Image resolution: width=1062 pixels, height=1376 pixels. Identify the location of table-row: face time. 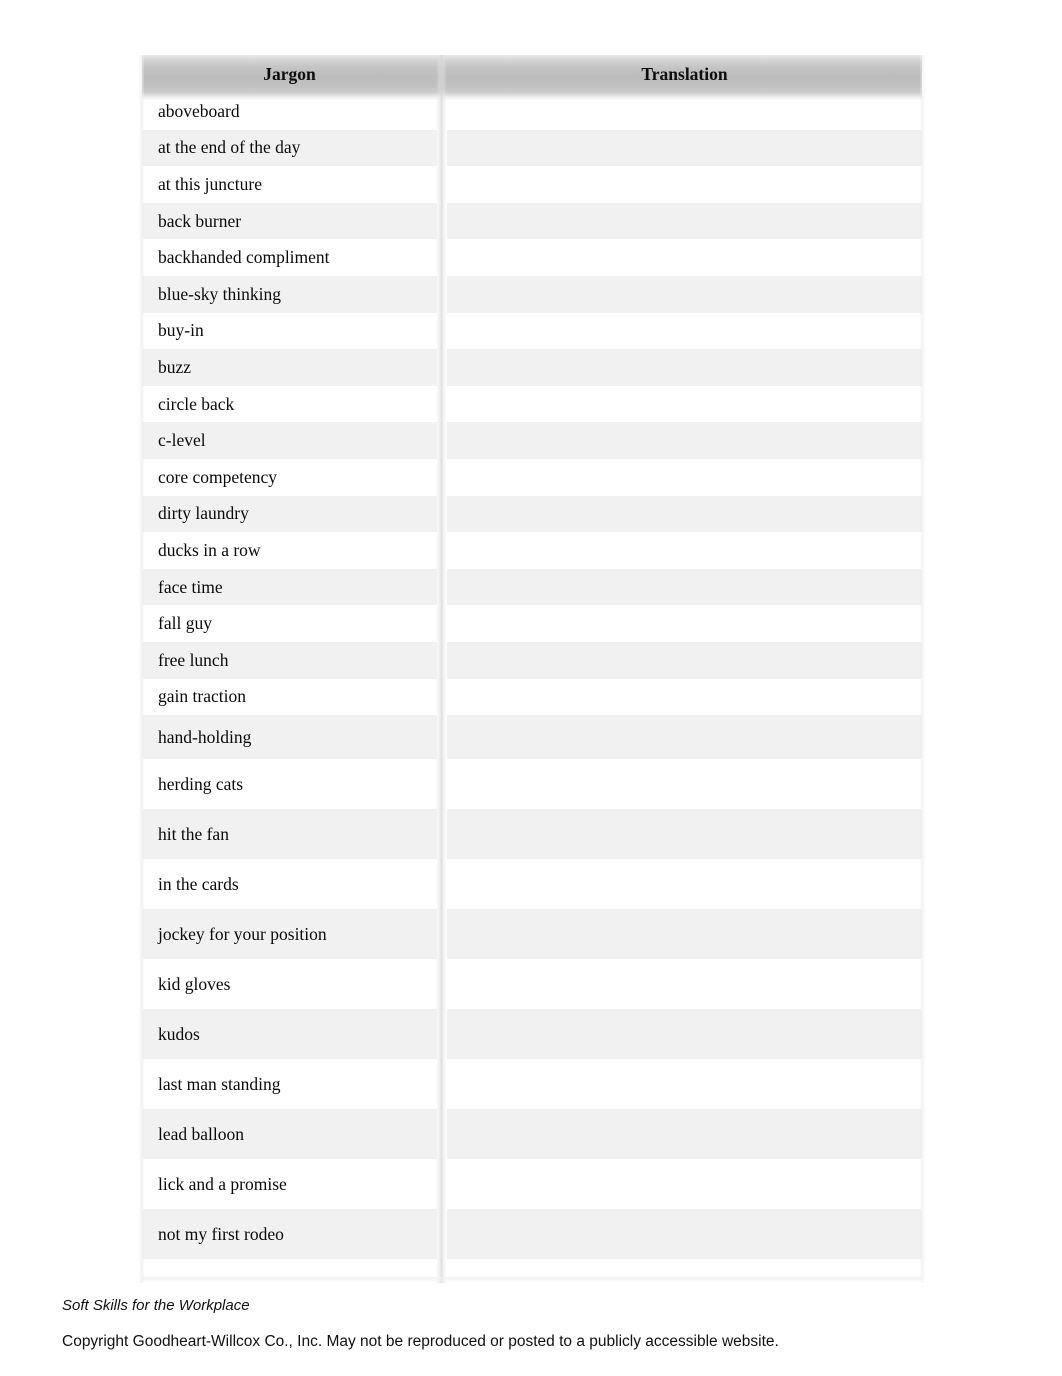
(532, 587).